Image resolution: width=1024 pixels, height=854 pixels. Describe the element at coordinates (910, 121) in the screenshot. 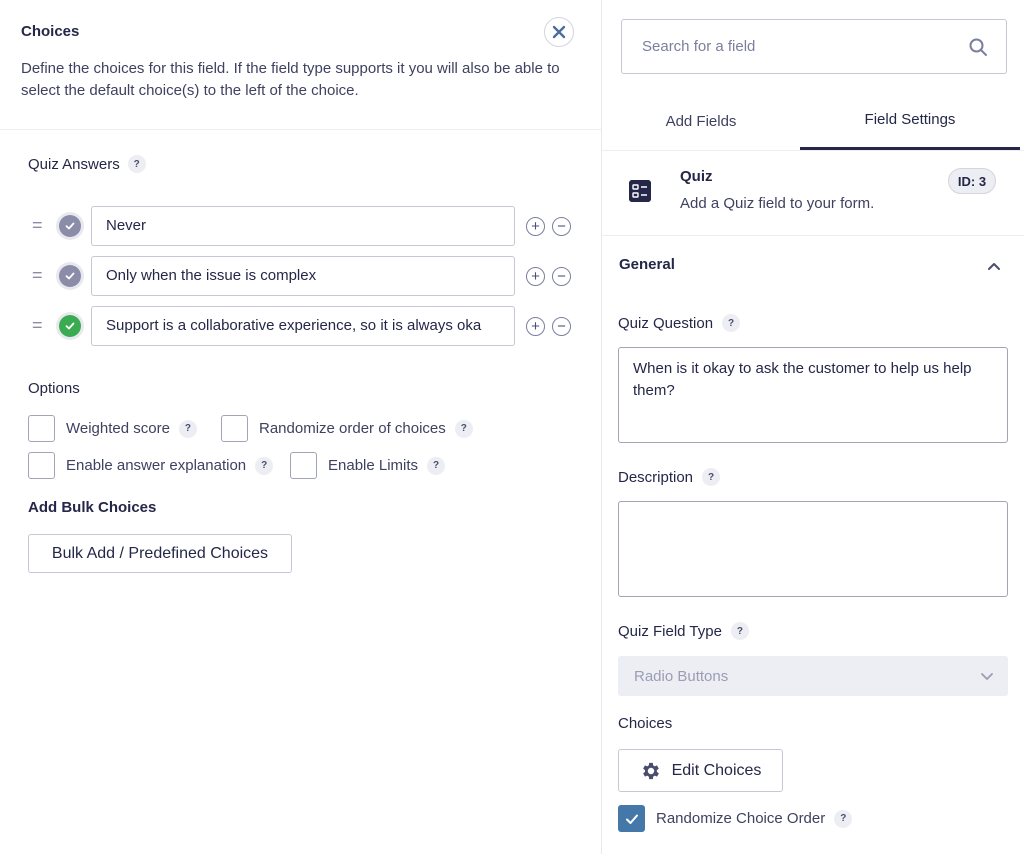

I see `tab-field-settings: Field Settings` at that location.